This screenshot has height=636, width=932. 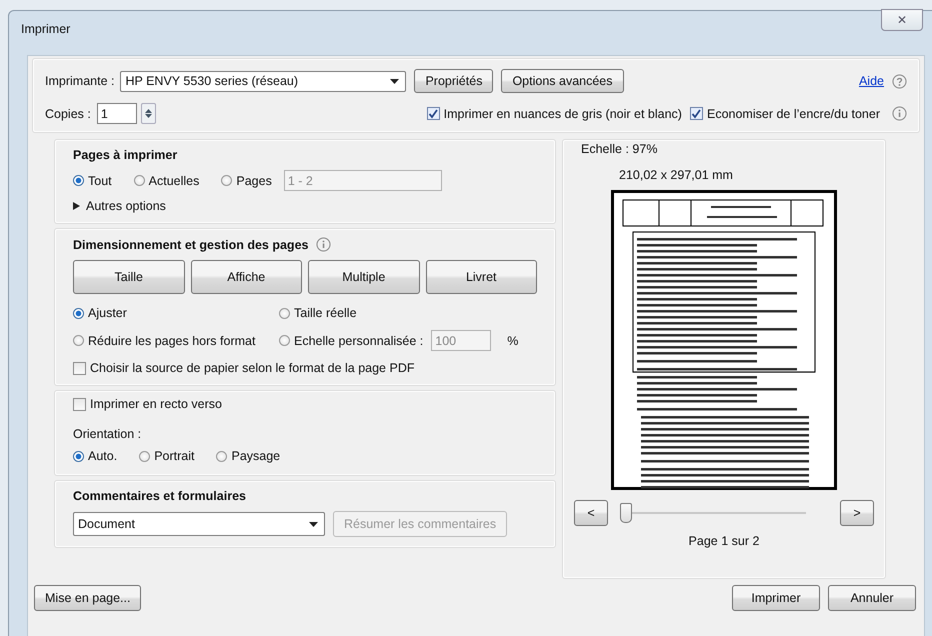 What do you see at coordinates (872, 598) in the screenshot?
I see `cancel-button: Annuler` at bounding box center [872, 598].